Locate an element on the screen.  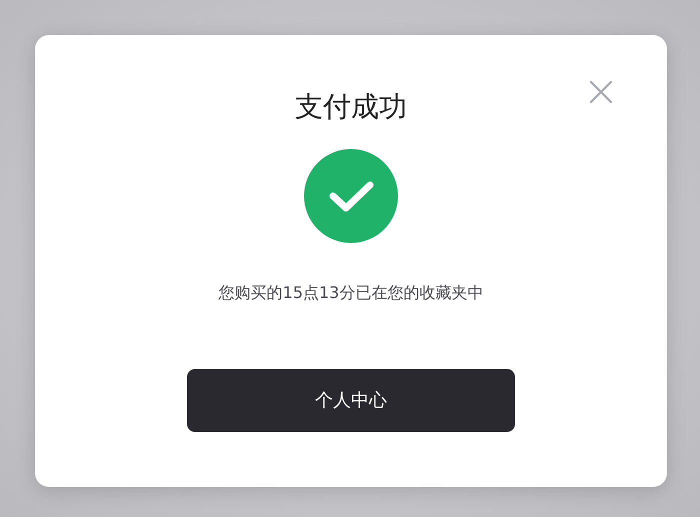
close-icon is located at coordinates (601, 92).